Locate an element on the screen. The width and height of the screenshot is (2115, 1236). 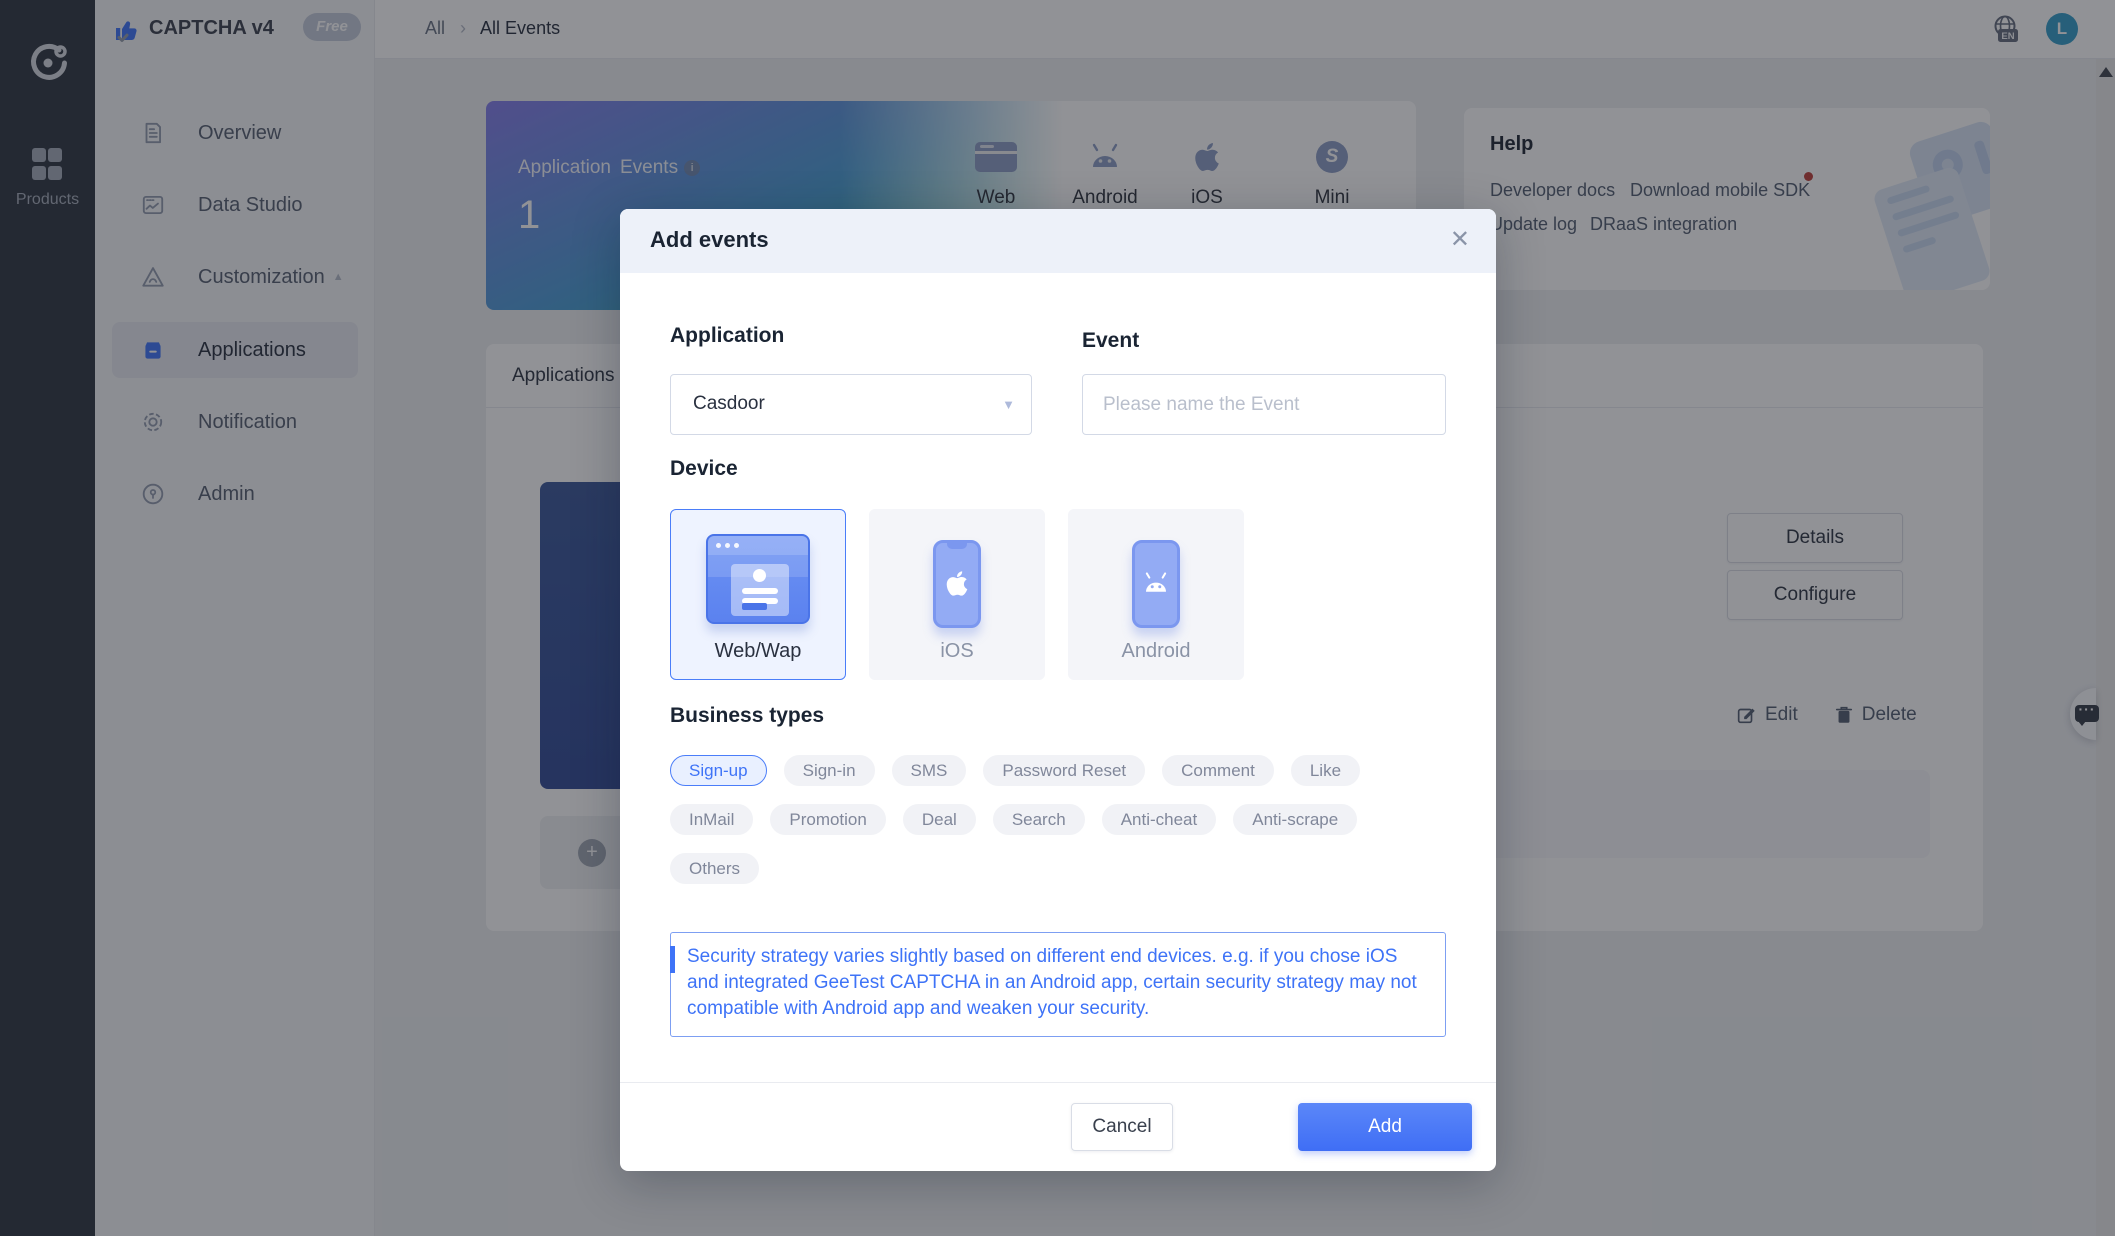
chip-sign-in: Sign-in is located at coordinates (829, 770).